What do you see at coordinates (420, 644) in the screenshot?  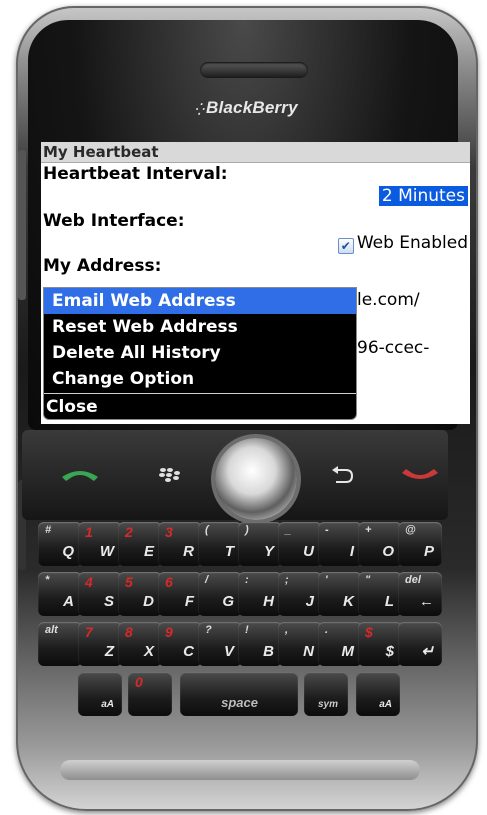 I see `key-enter: ↵` at bounding box center [420, 644].